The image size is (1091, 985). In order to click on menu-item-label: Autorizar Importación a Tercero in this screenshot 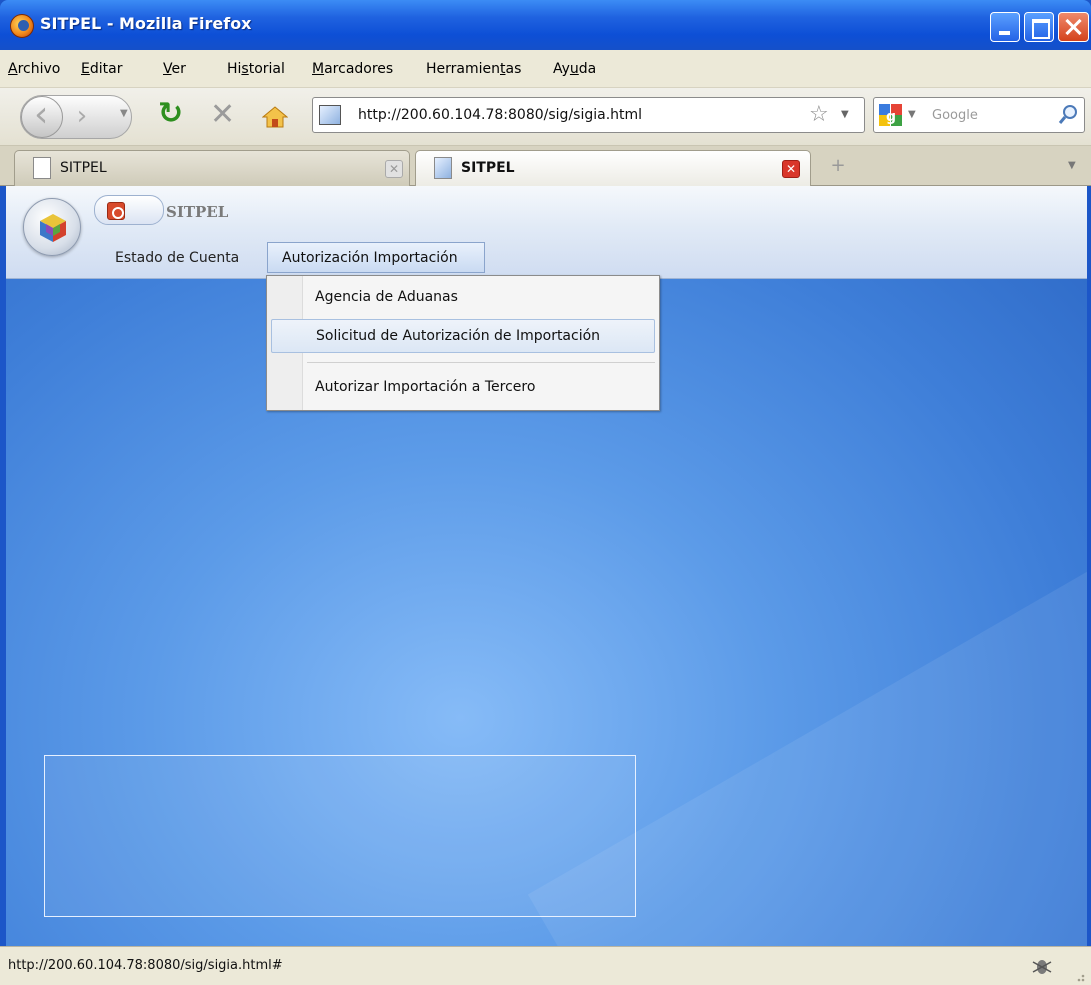, I will do `click(425, 387)`.